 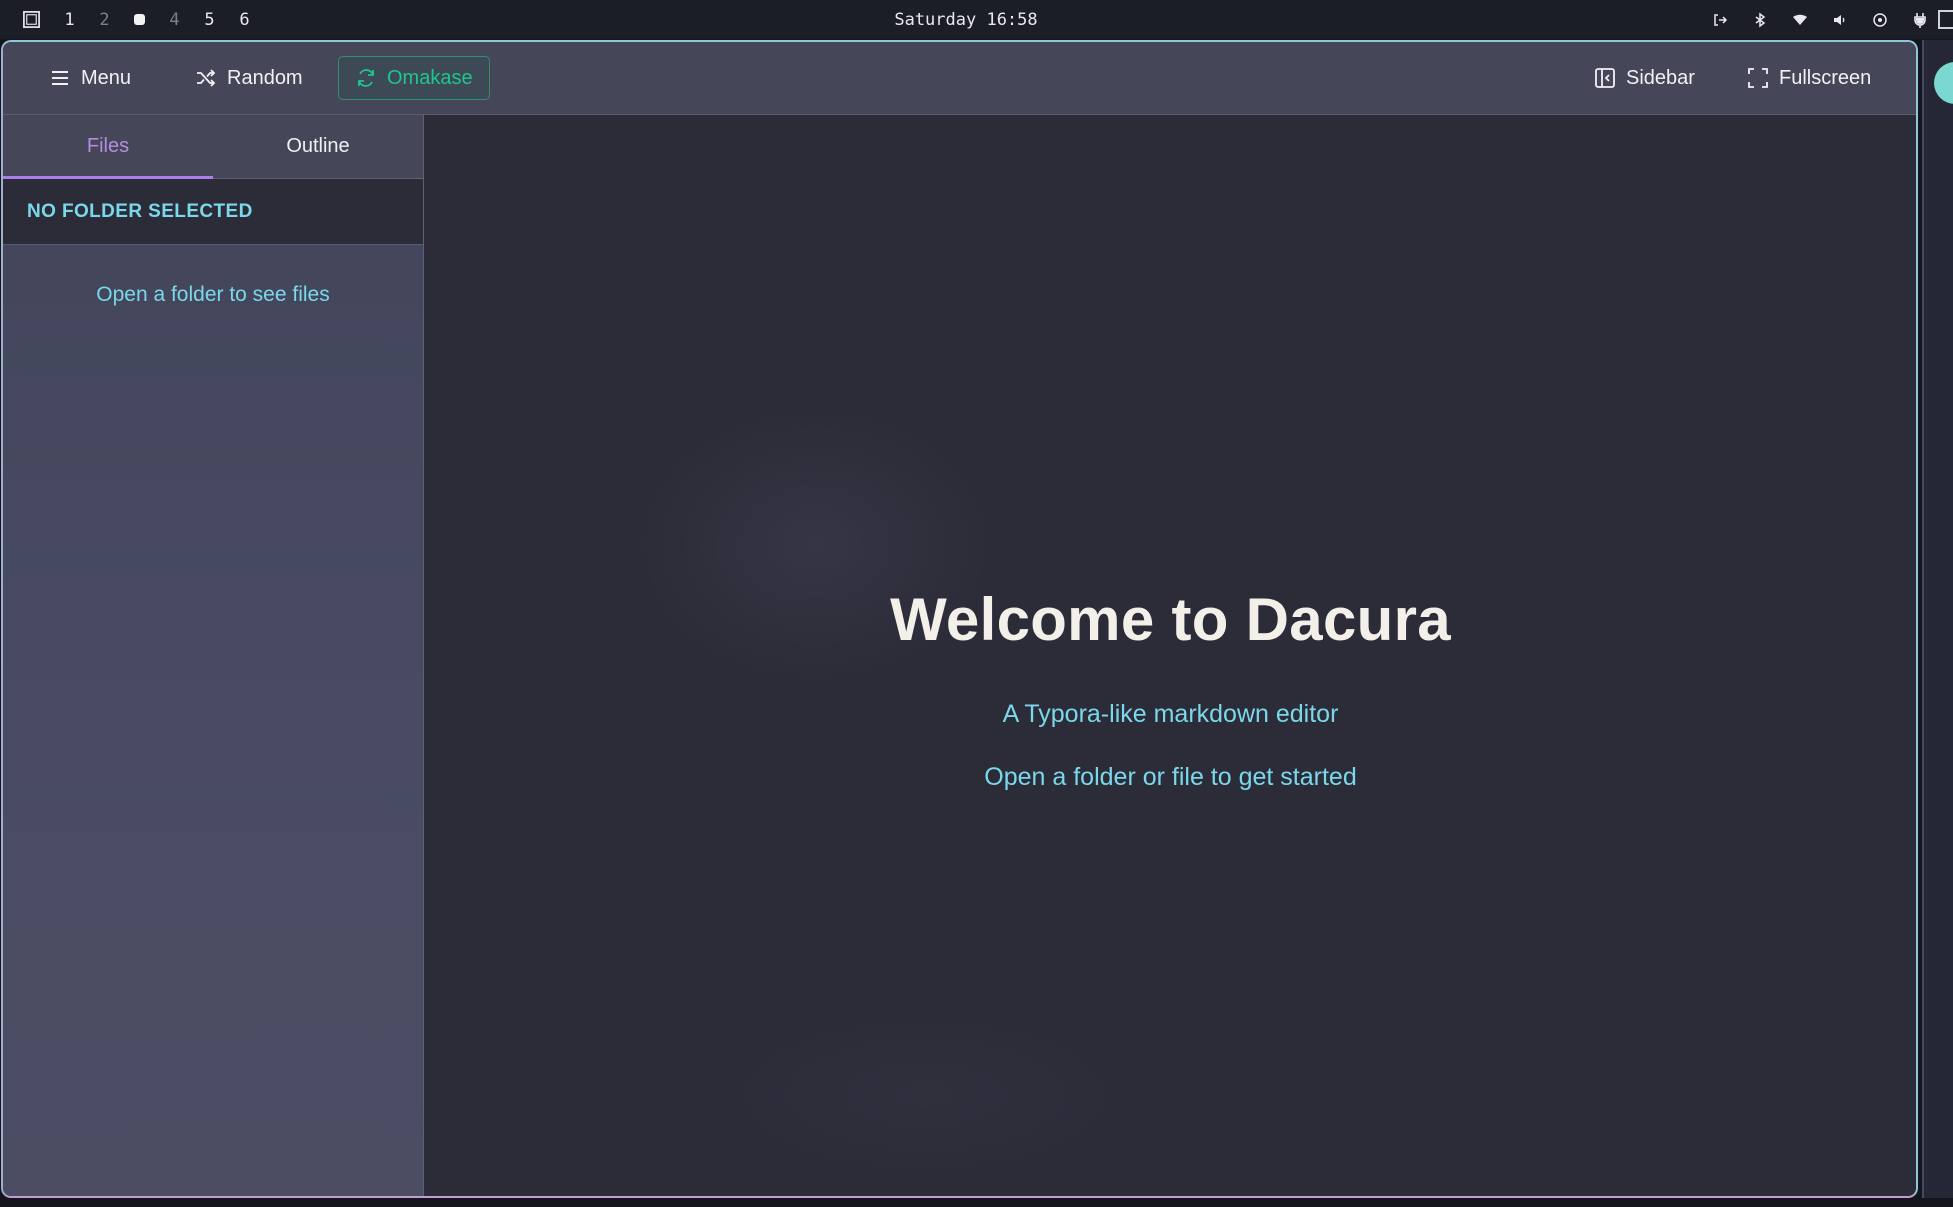 I want to click on tab-outline: Outline, so click(x=318, y=146).